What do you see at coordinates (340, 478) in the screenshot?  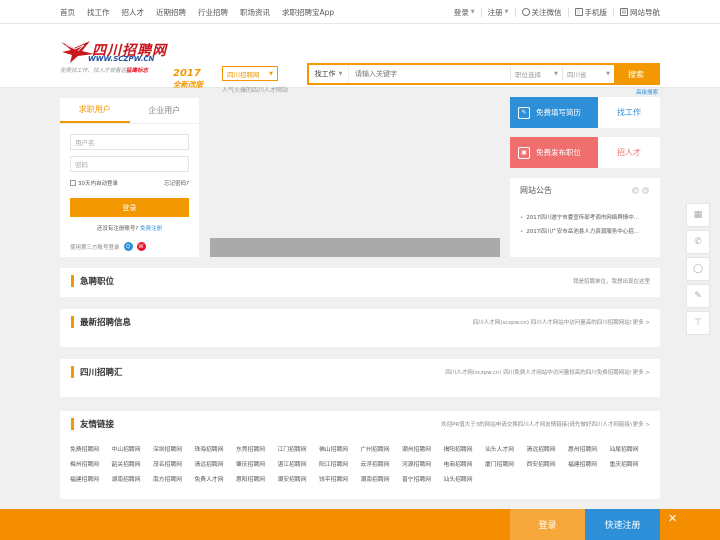 I see `friend-link: 饶平招聘网` at bounding box center [340, 478].